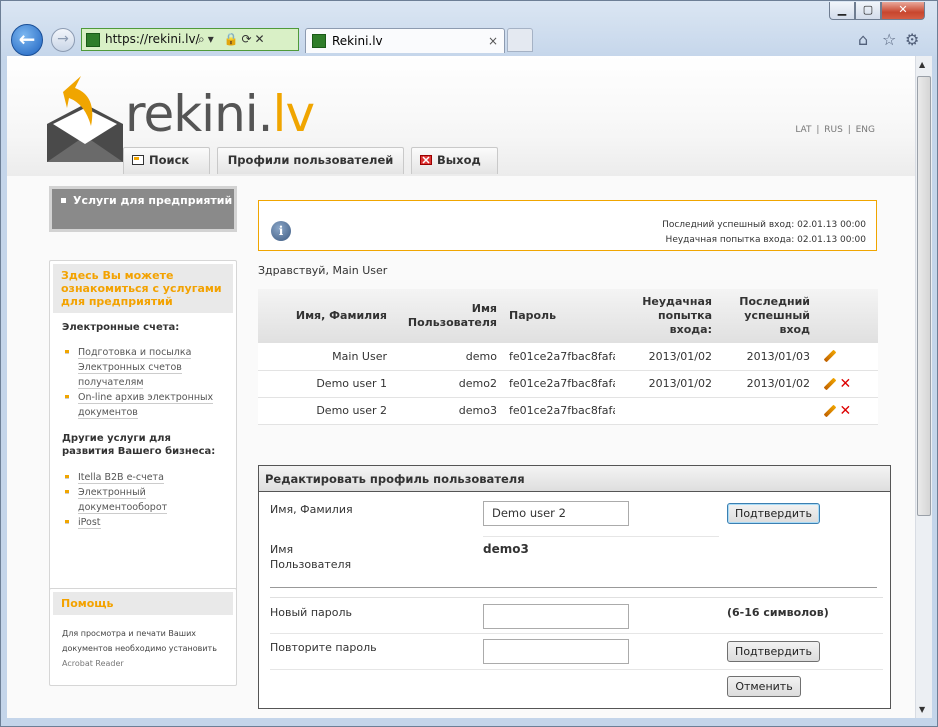 This screenshot has height=727, width=938. I want to click on scroll-up-icon: ▲, so click(922, 64).